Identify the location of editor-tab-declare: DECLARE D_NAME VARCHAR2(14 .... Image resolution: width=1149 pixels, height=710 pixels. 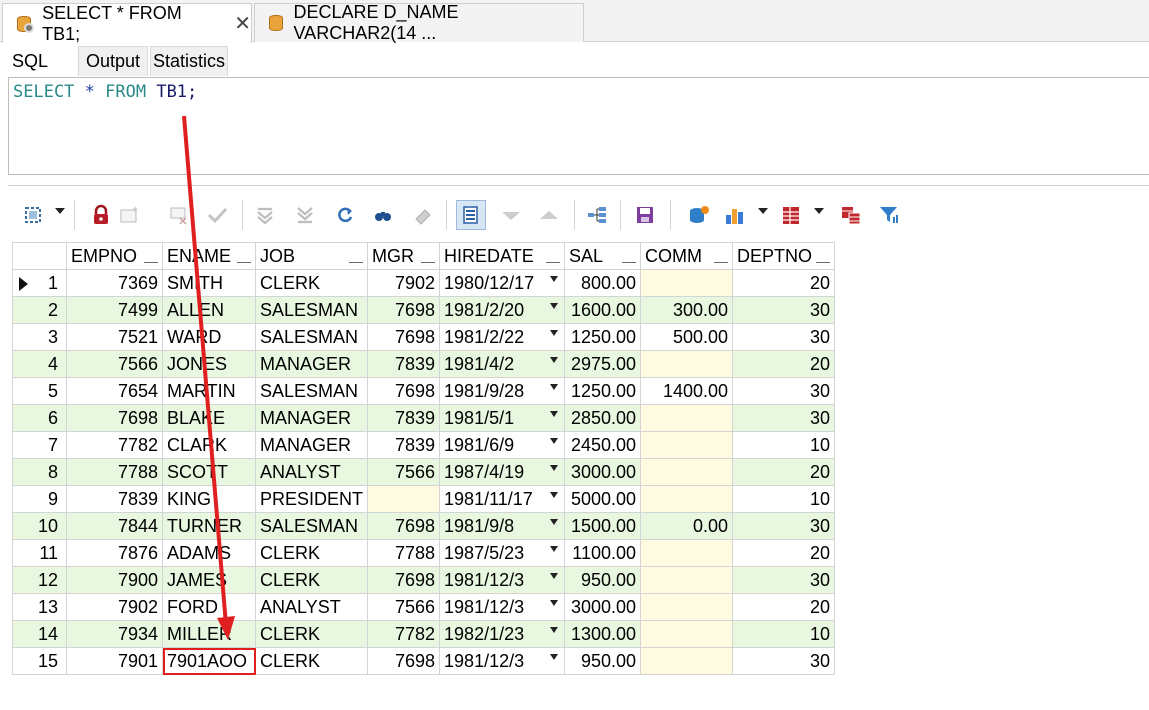
(419, 22).